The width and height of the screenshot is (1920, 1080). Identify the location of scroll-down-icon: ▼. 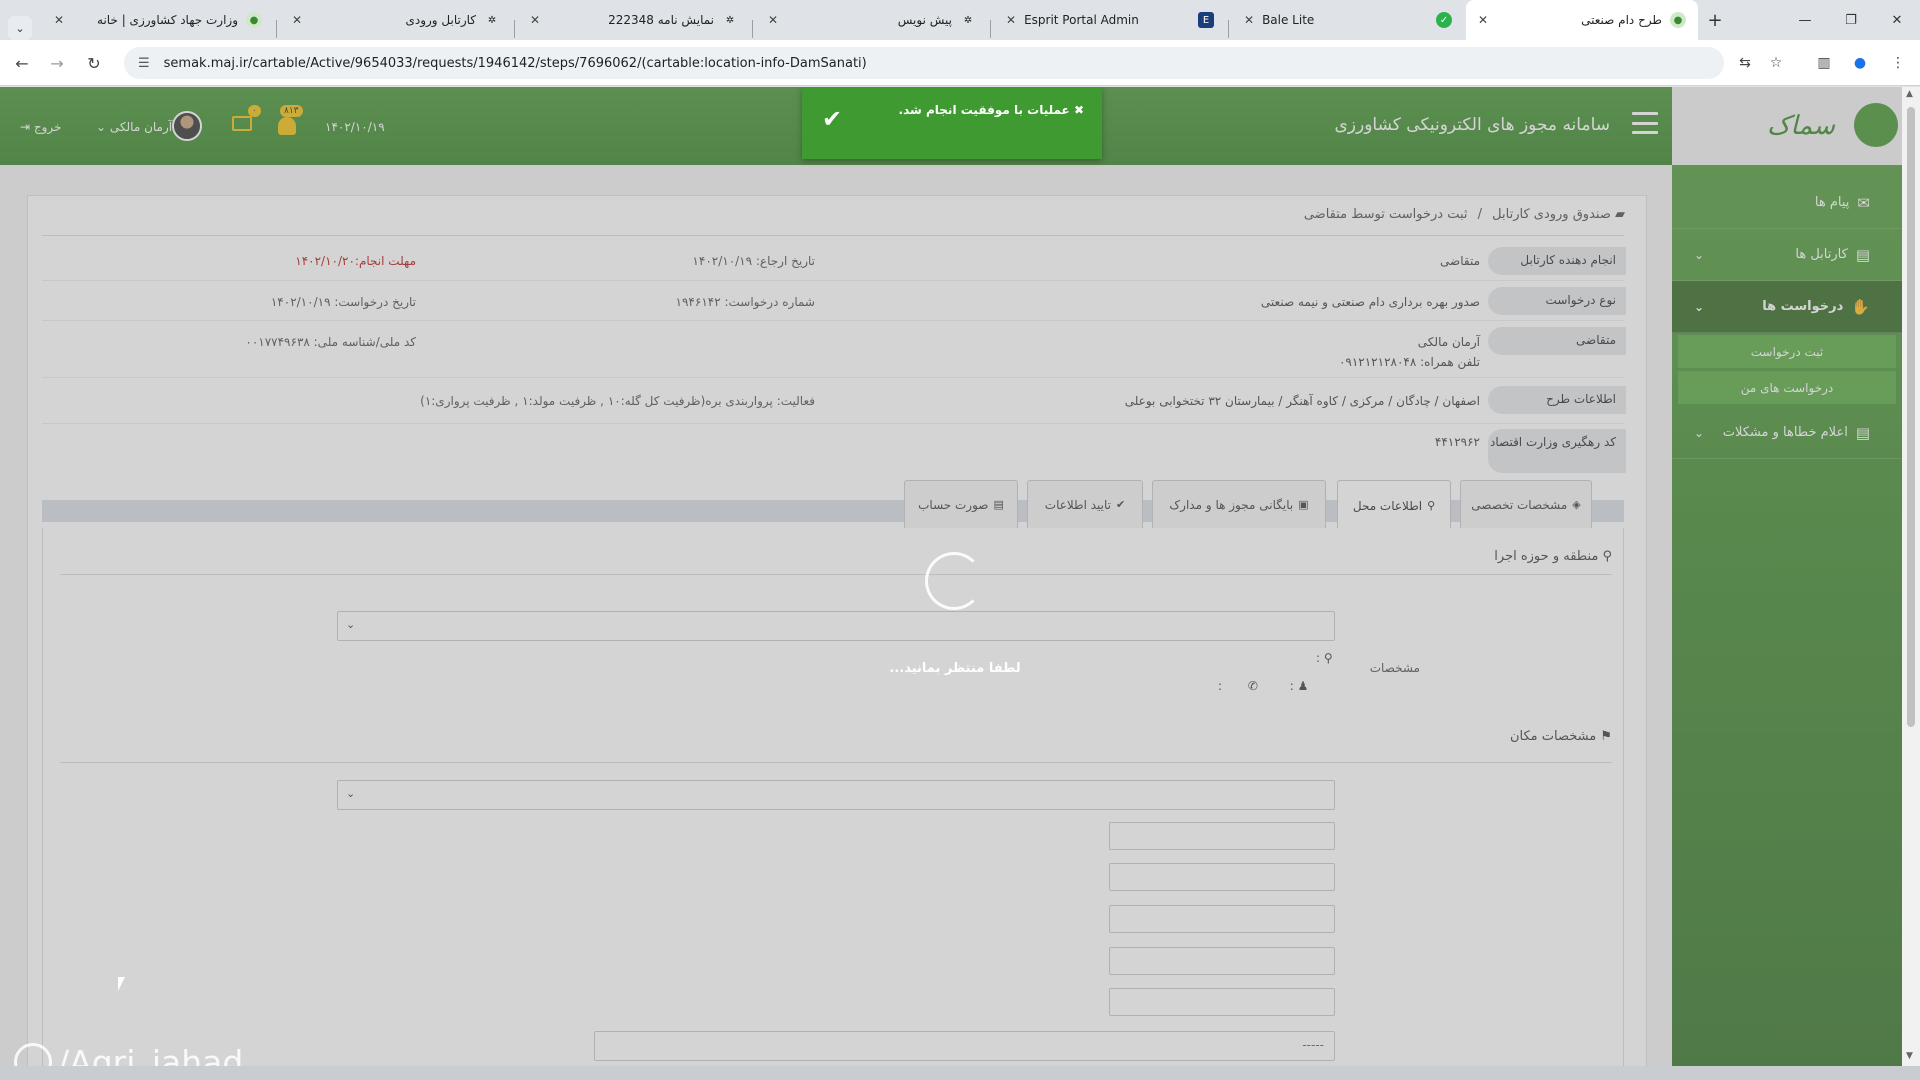
(1909, 1056).